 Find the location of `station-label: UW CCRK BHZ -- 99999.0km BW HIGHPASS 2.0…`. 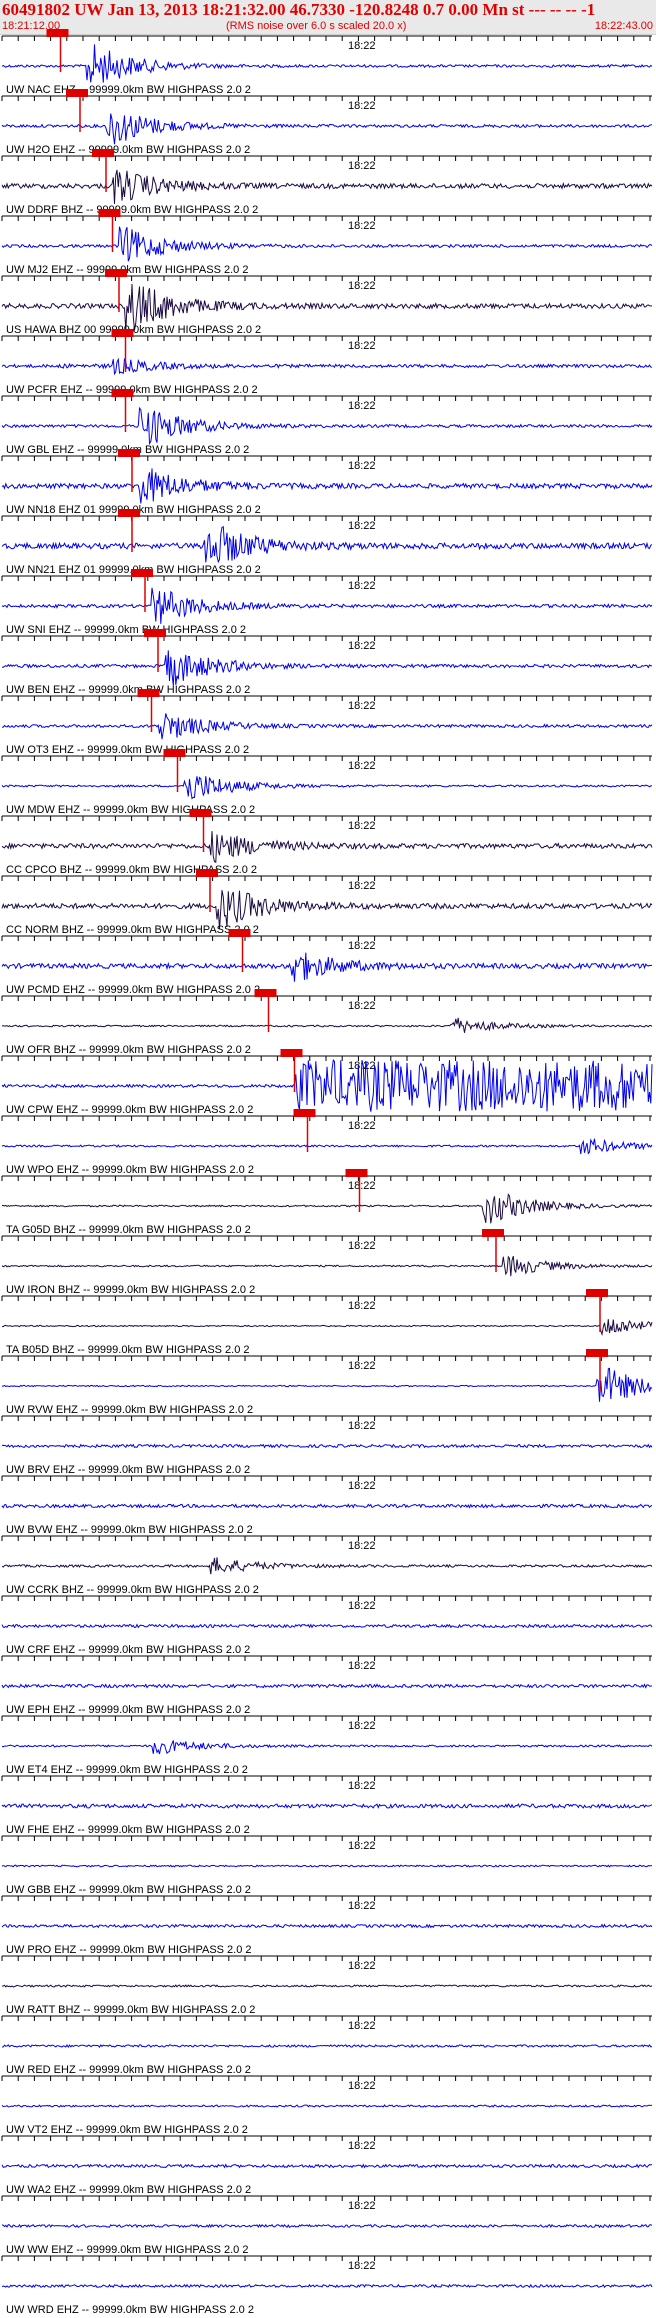

station-label: UW CCRK BHZ -- 99999.0km BW HIGHPASS 2.0… is located at coordinates (132, 1590).